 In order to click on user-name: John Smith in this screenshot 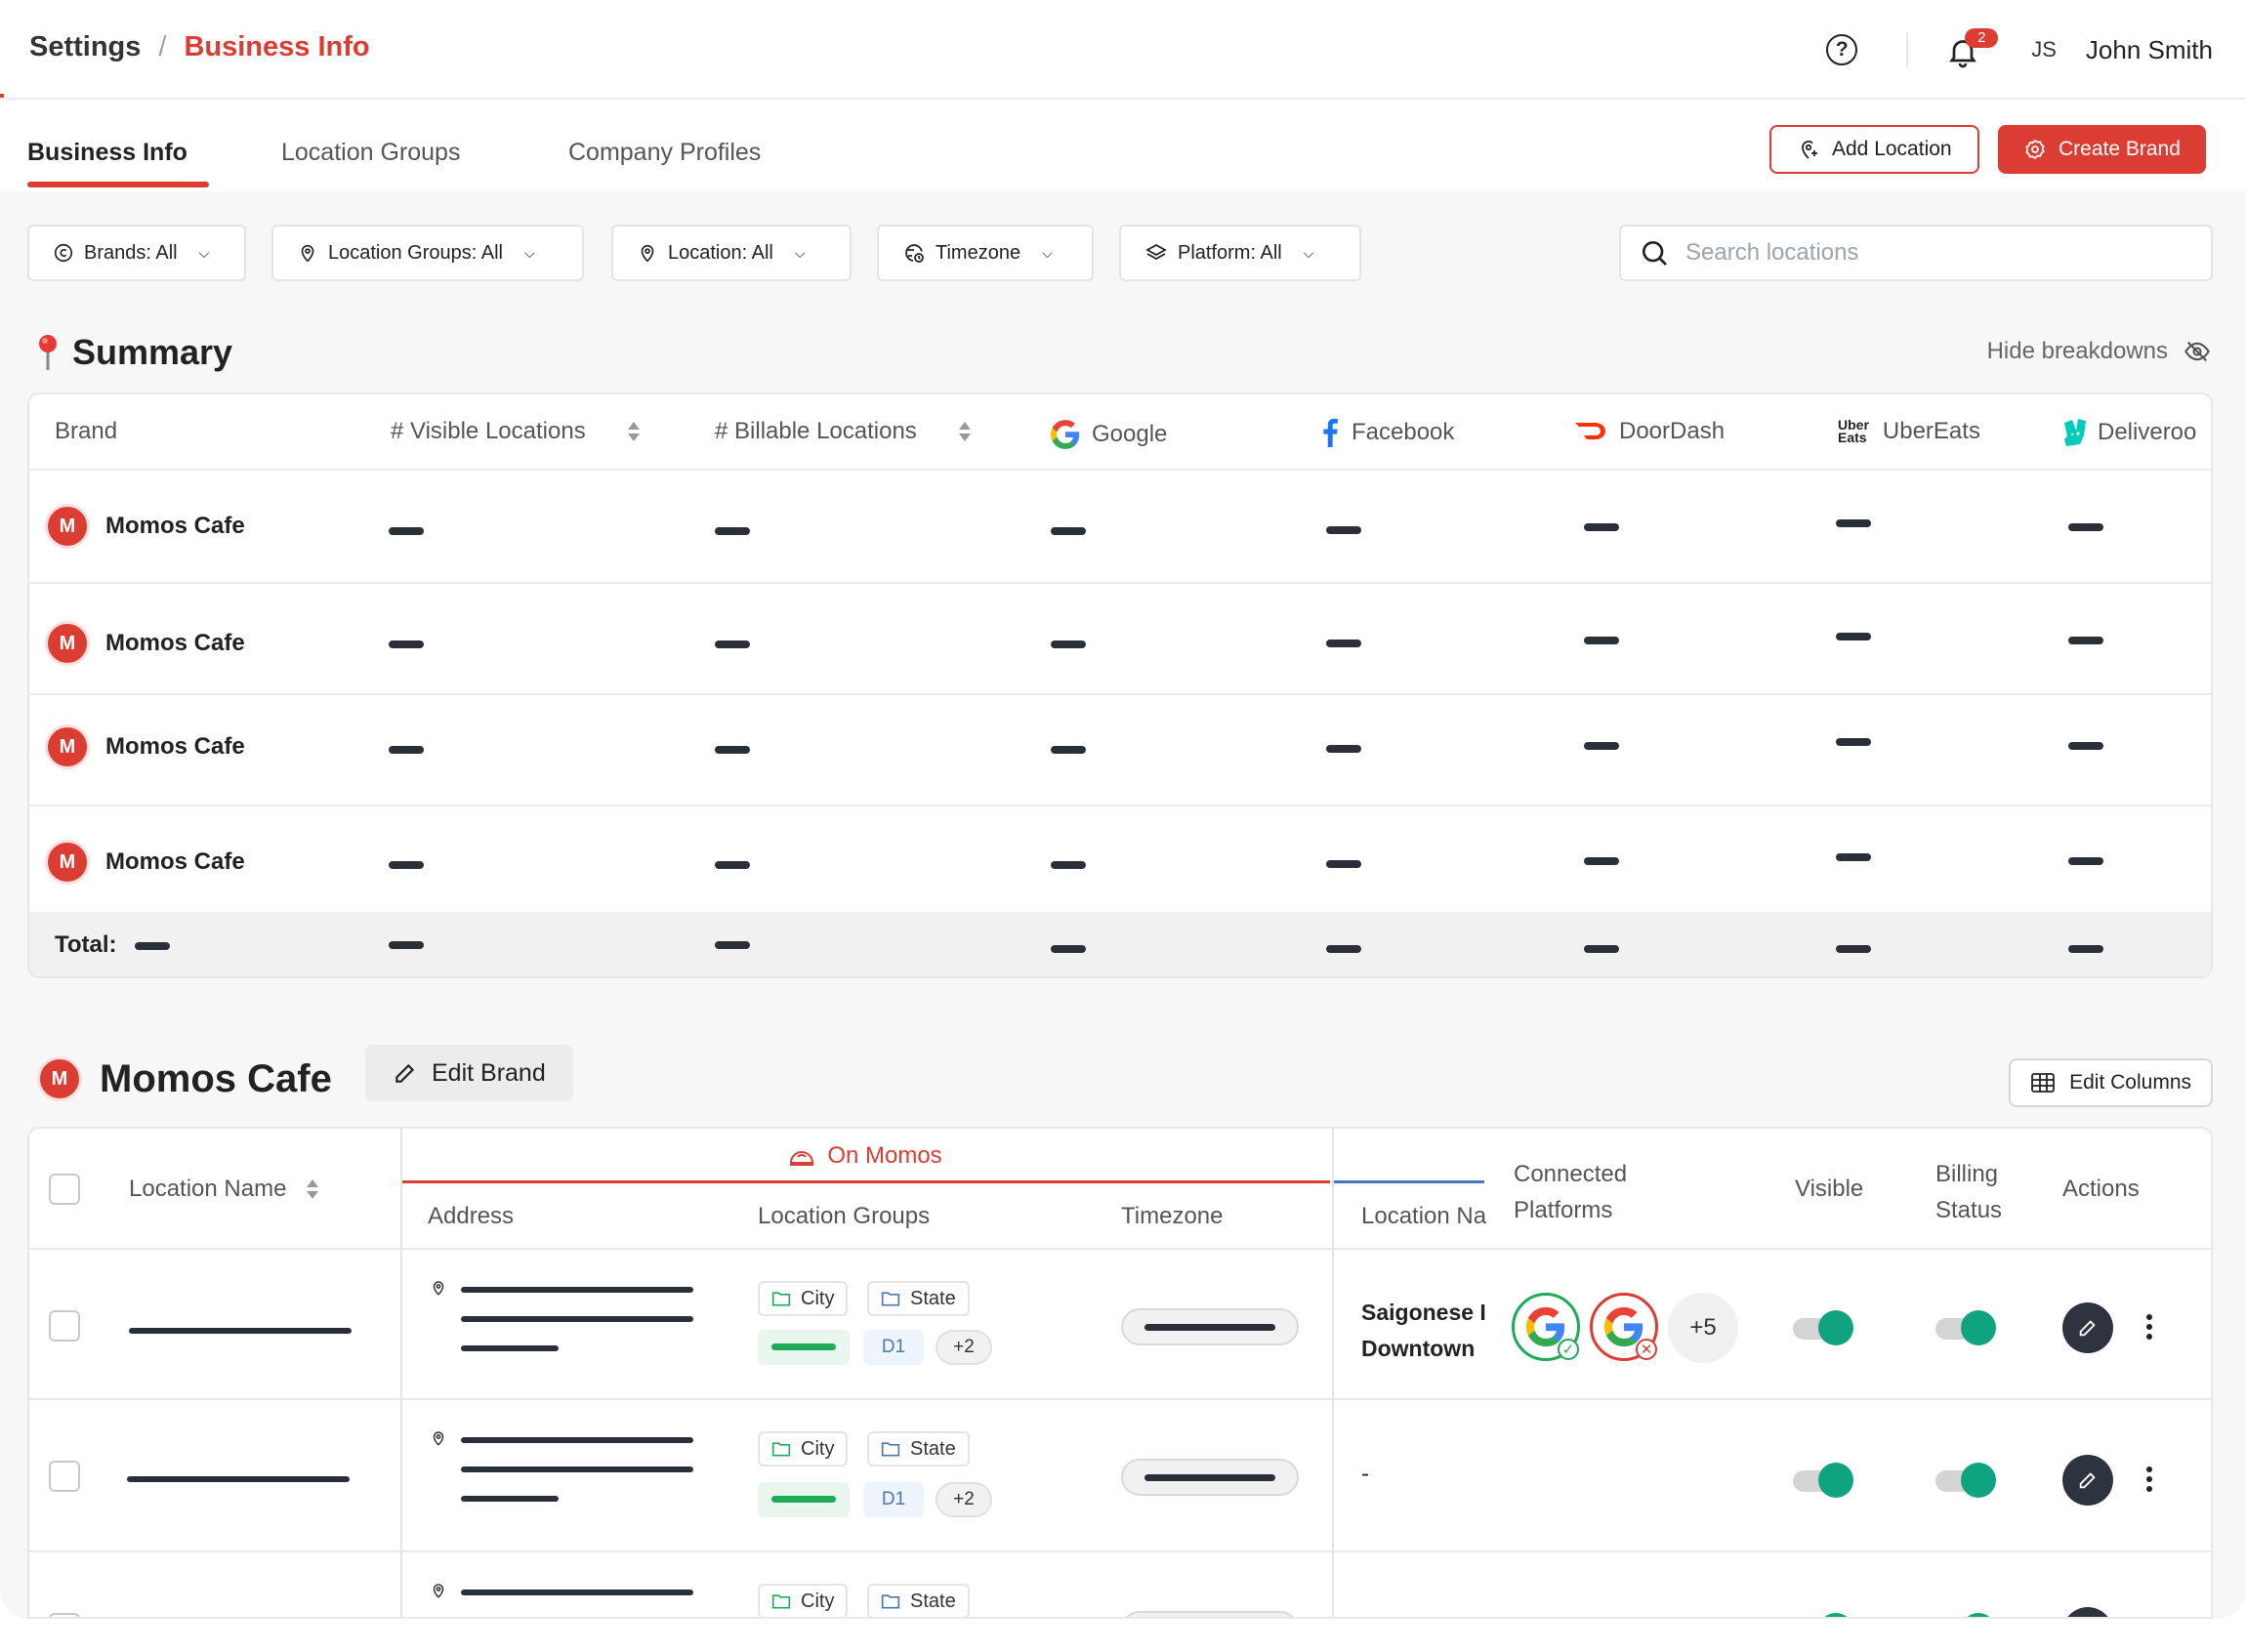, I will do `click(2150, 50)`.